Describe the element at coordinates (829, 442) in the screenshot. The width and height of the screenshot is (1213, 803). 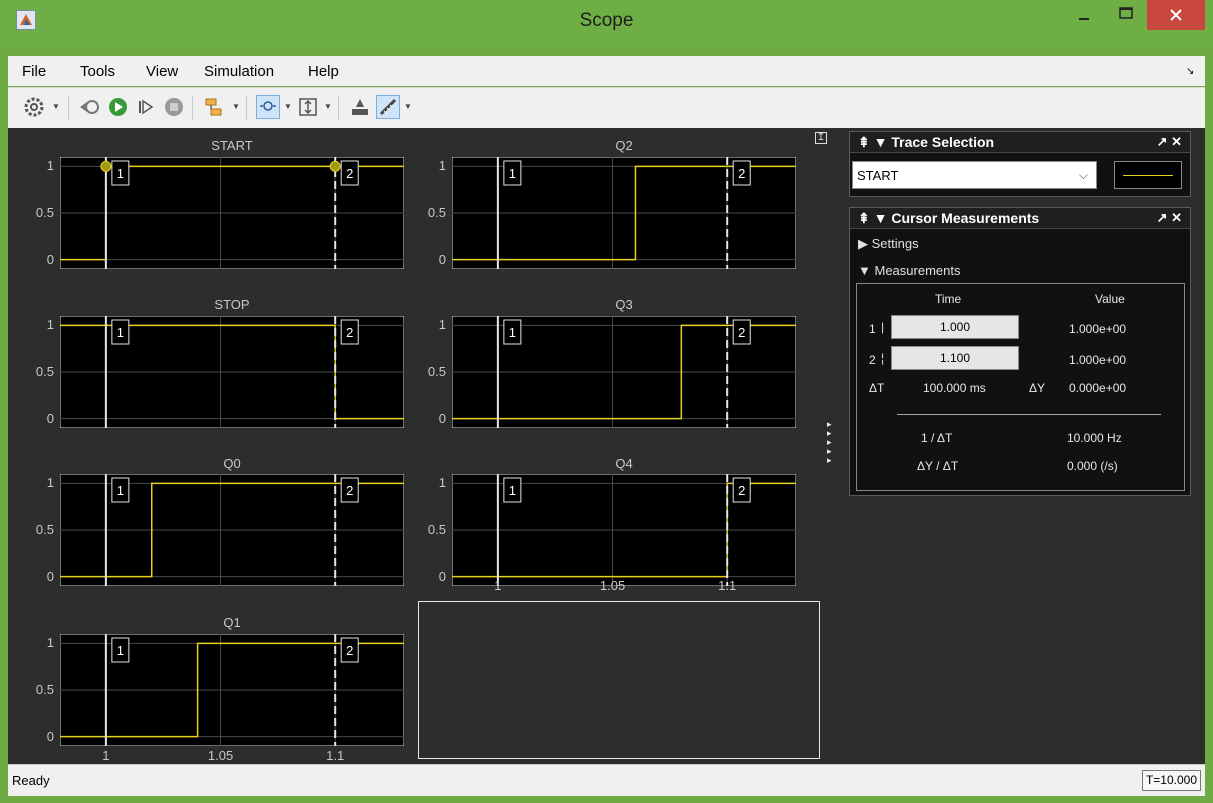
I see `collapse-panel-icon: ▸ ▸ ▸ ▸ ▸` at that location.